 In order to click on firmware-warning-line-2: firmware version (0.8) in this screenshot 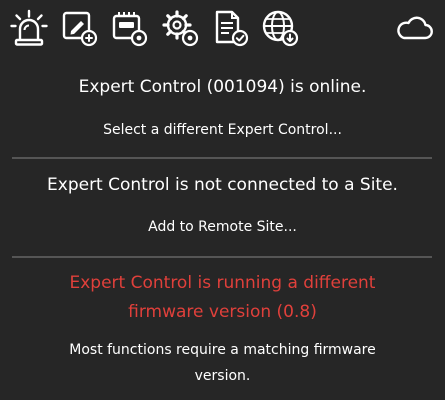, I will do `click(222, 312)`.